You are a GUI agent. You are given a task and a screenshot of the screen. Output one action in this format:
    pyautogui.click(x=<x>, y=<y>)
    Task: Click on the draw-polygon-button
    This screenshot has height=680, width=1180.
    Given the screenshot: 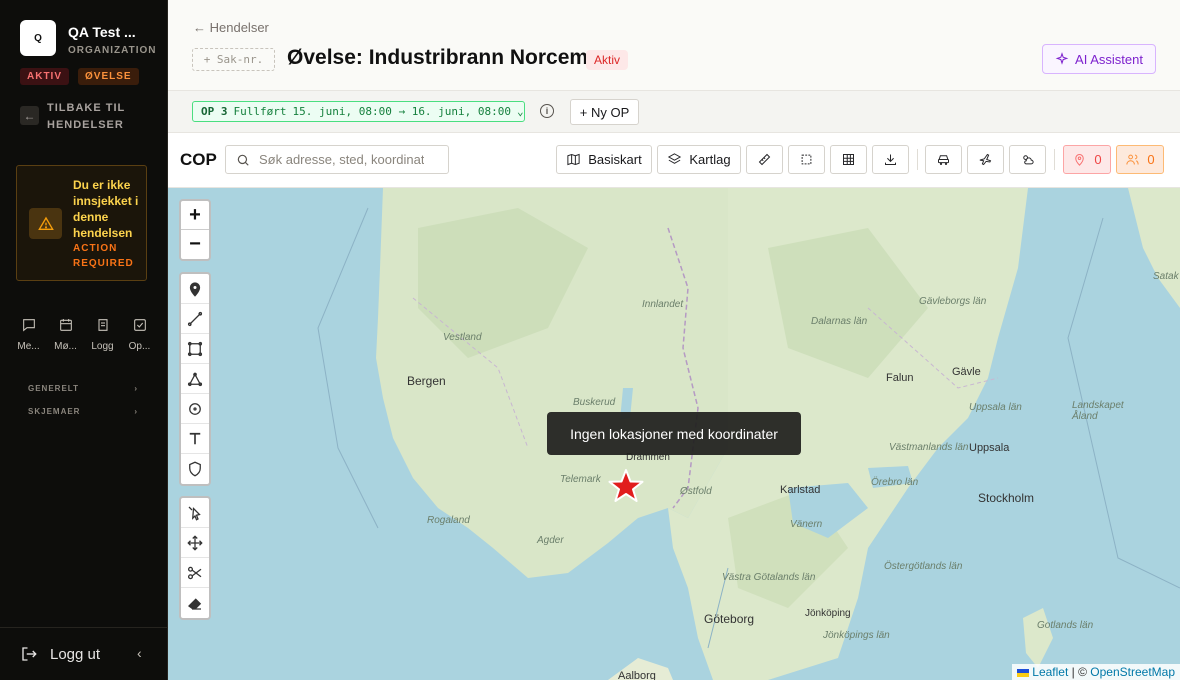 What is the action you would take?
    pyautogui.click(x=195, y=379)
    